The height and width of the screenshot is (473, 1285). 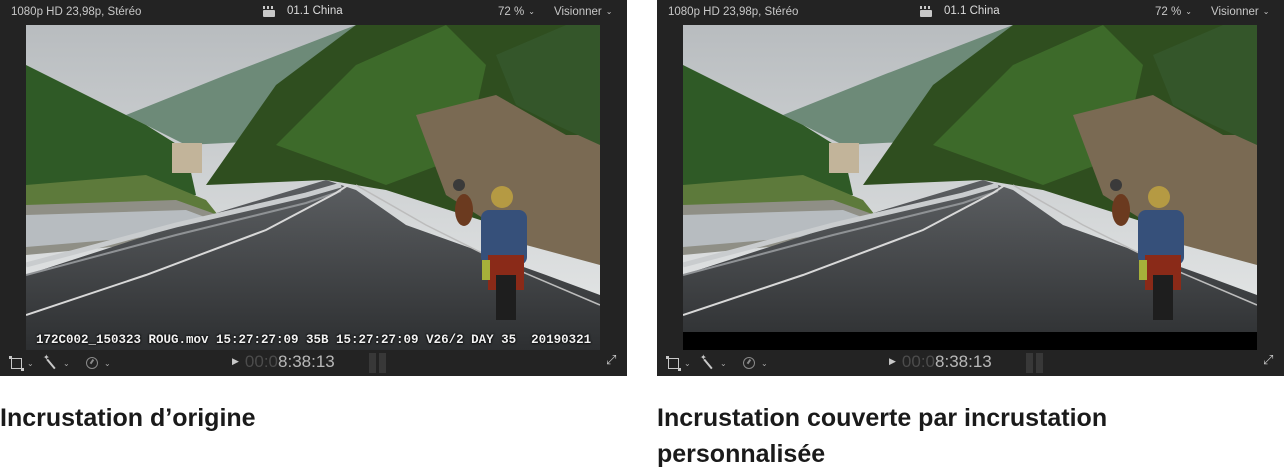 What do you see at coordinates (970, 341) in the screenshot?
I see `custom-overlay-bar` at bounding box center [970, 341].